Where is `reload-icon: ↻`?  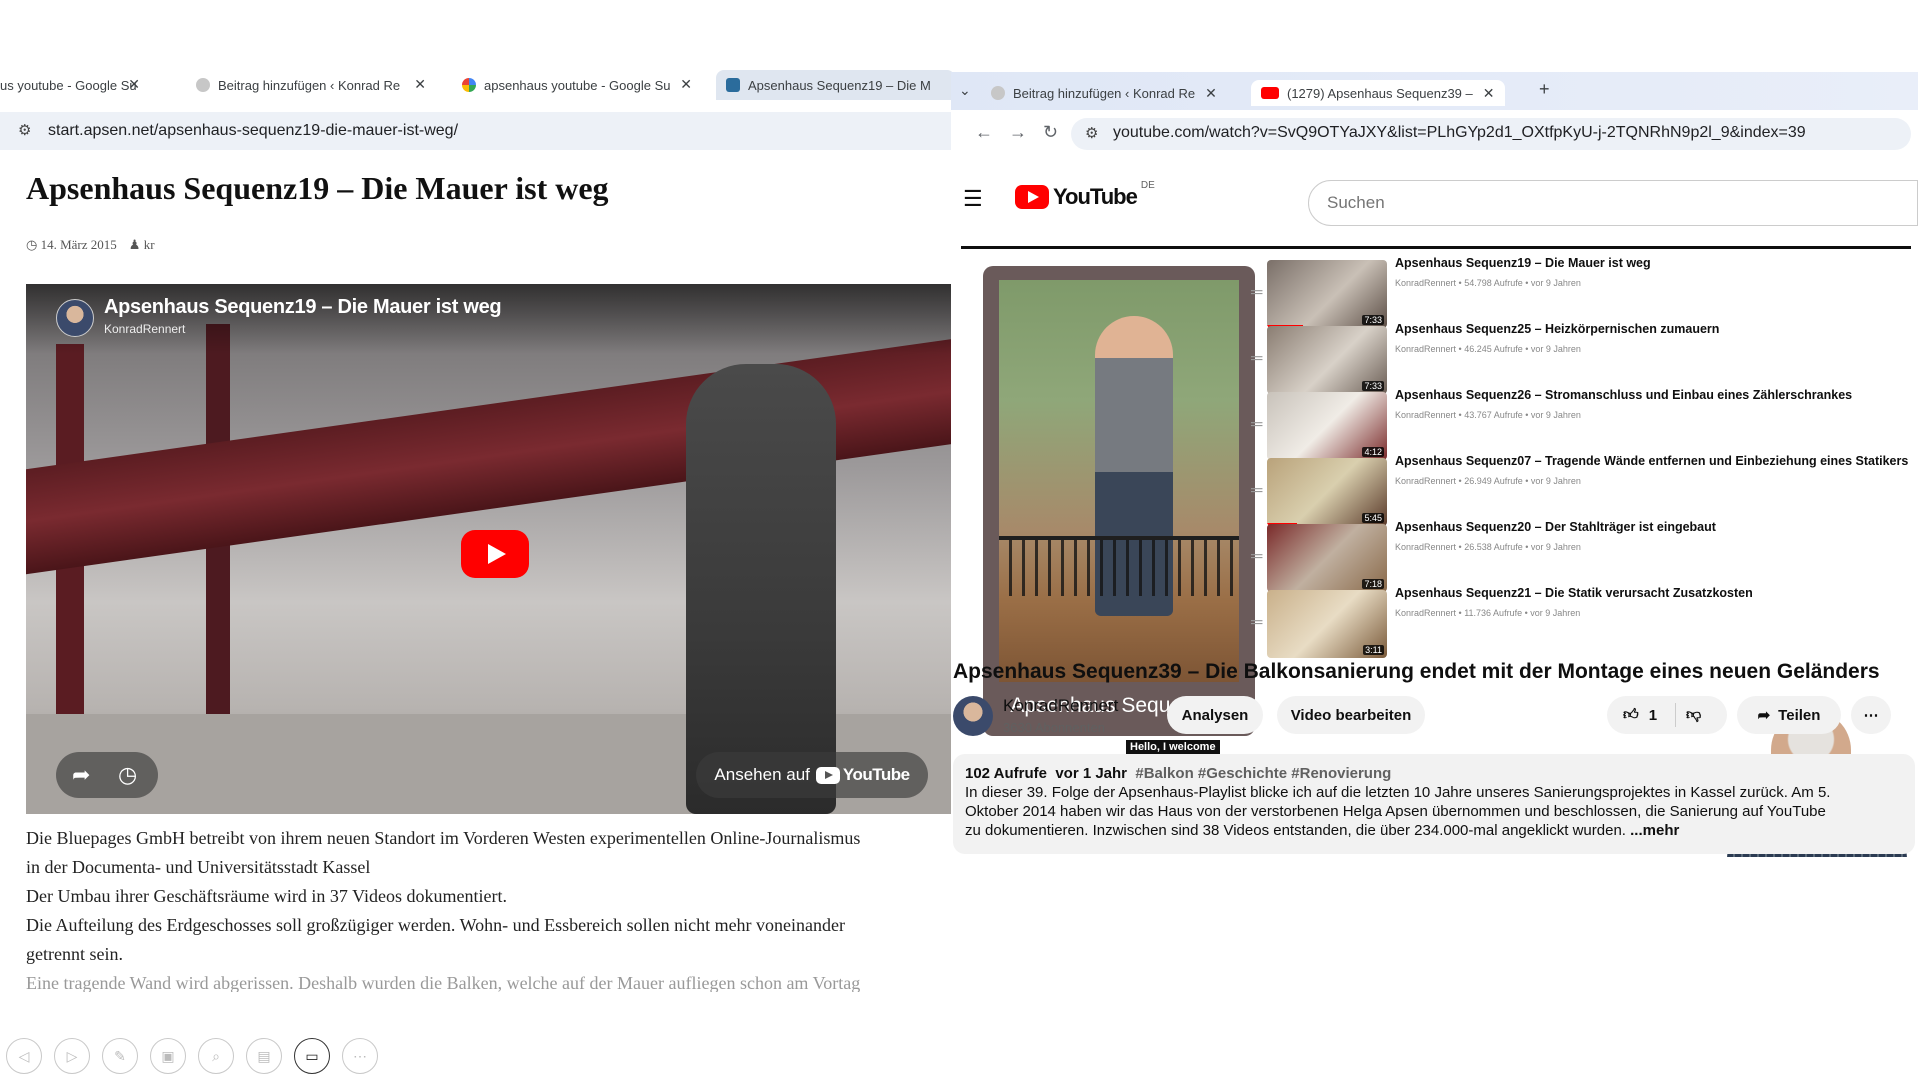
reload-icon: ↻ is located at coordinates (1050, 132).